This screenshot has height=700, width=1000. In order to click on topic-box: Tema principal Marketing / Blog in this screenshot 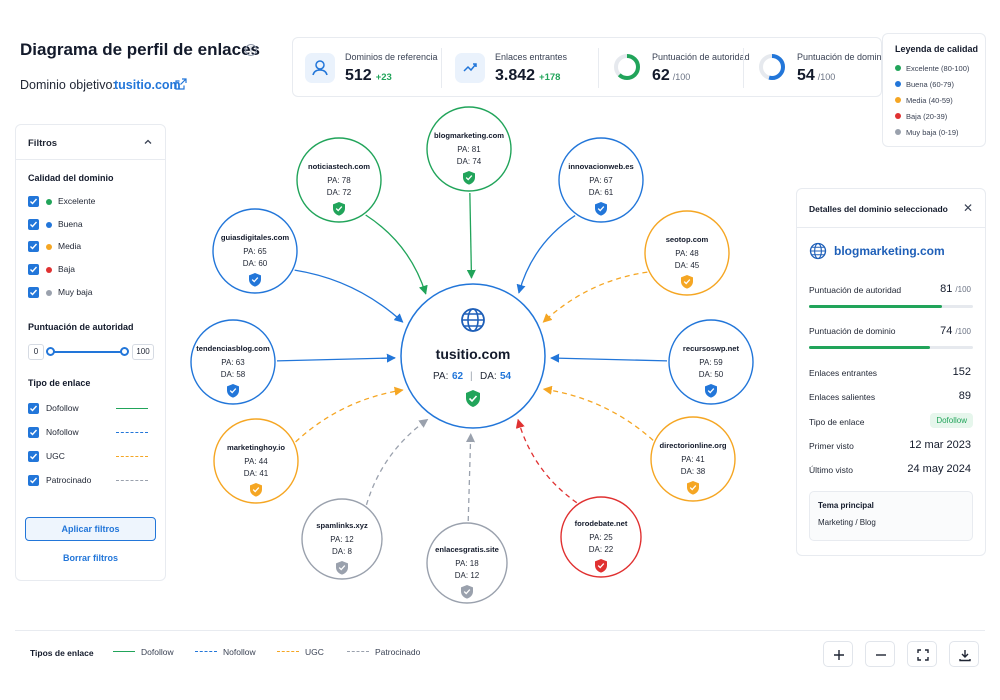, I will do `click(891, 516)`.